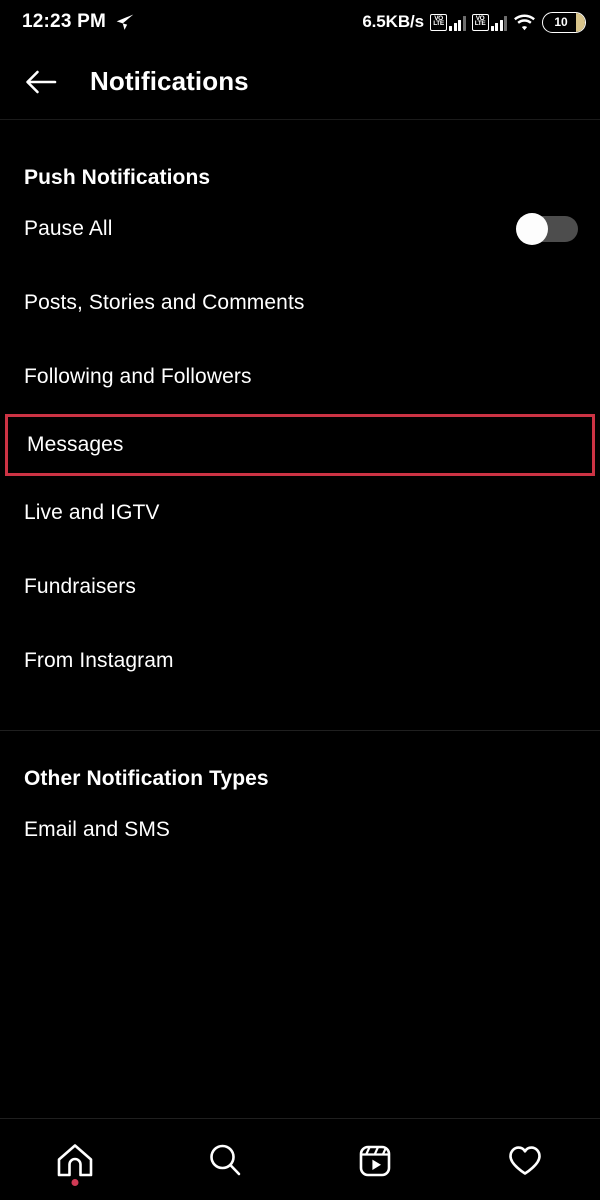 This screenshot has height=1200, width=600. I want to click on home-icon, so click(75, 1160).